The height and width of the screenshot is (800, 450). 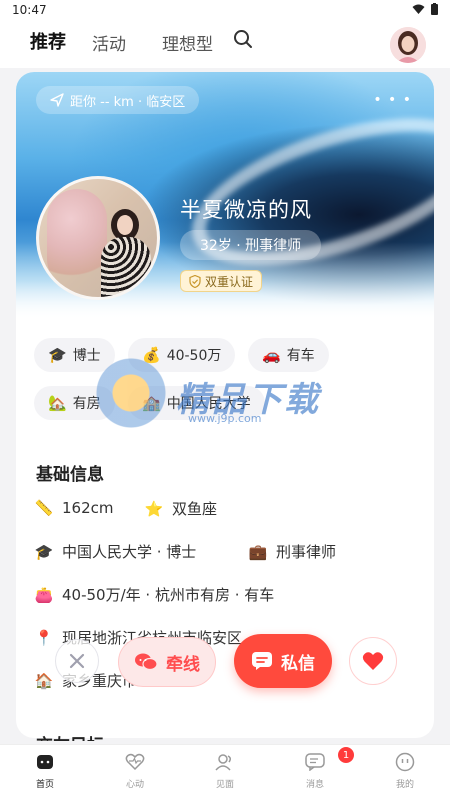 I want to click on bottom-nav-label: 心动, so click(x=134, y=785).